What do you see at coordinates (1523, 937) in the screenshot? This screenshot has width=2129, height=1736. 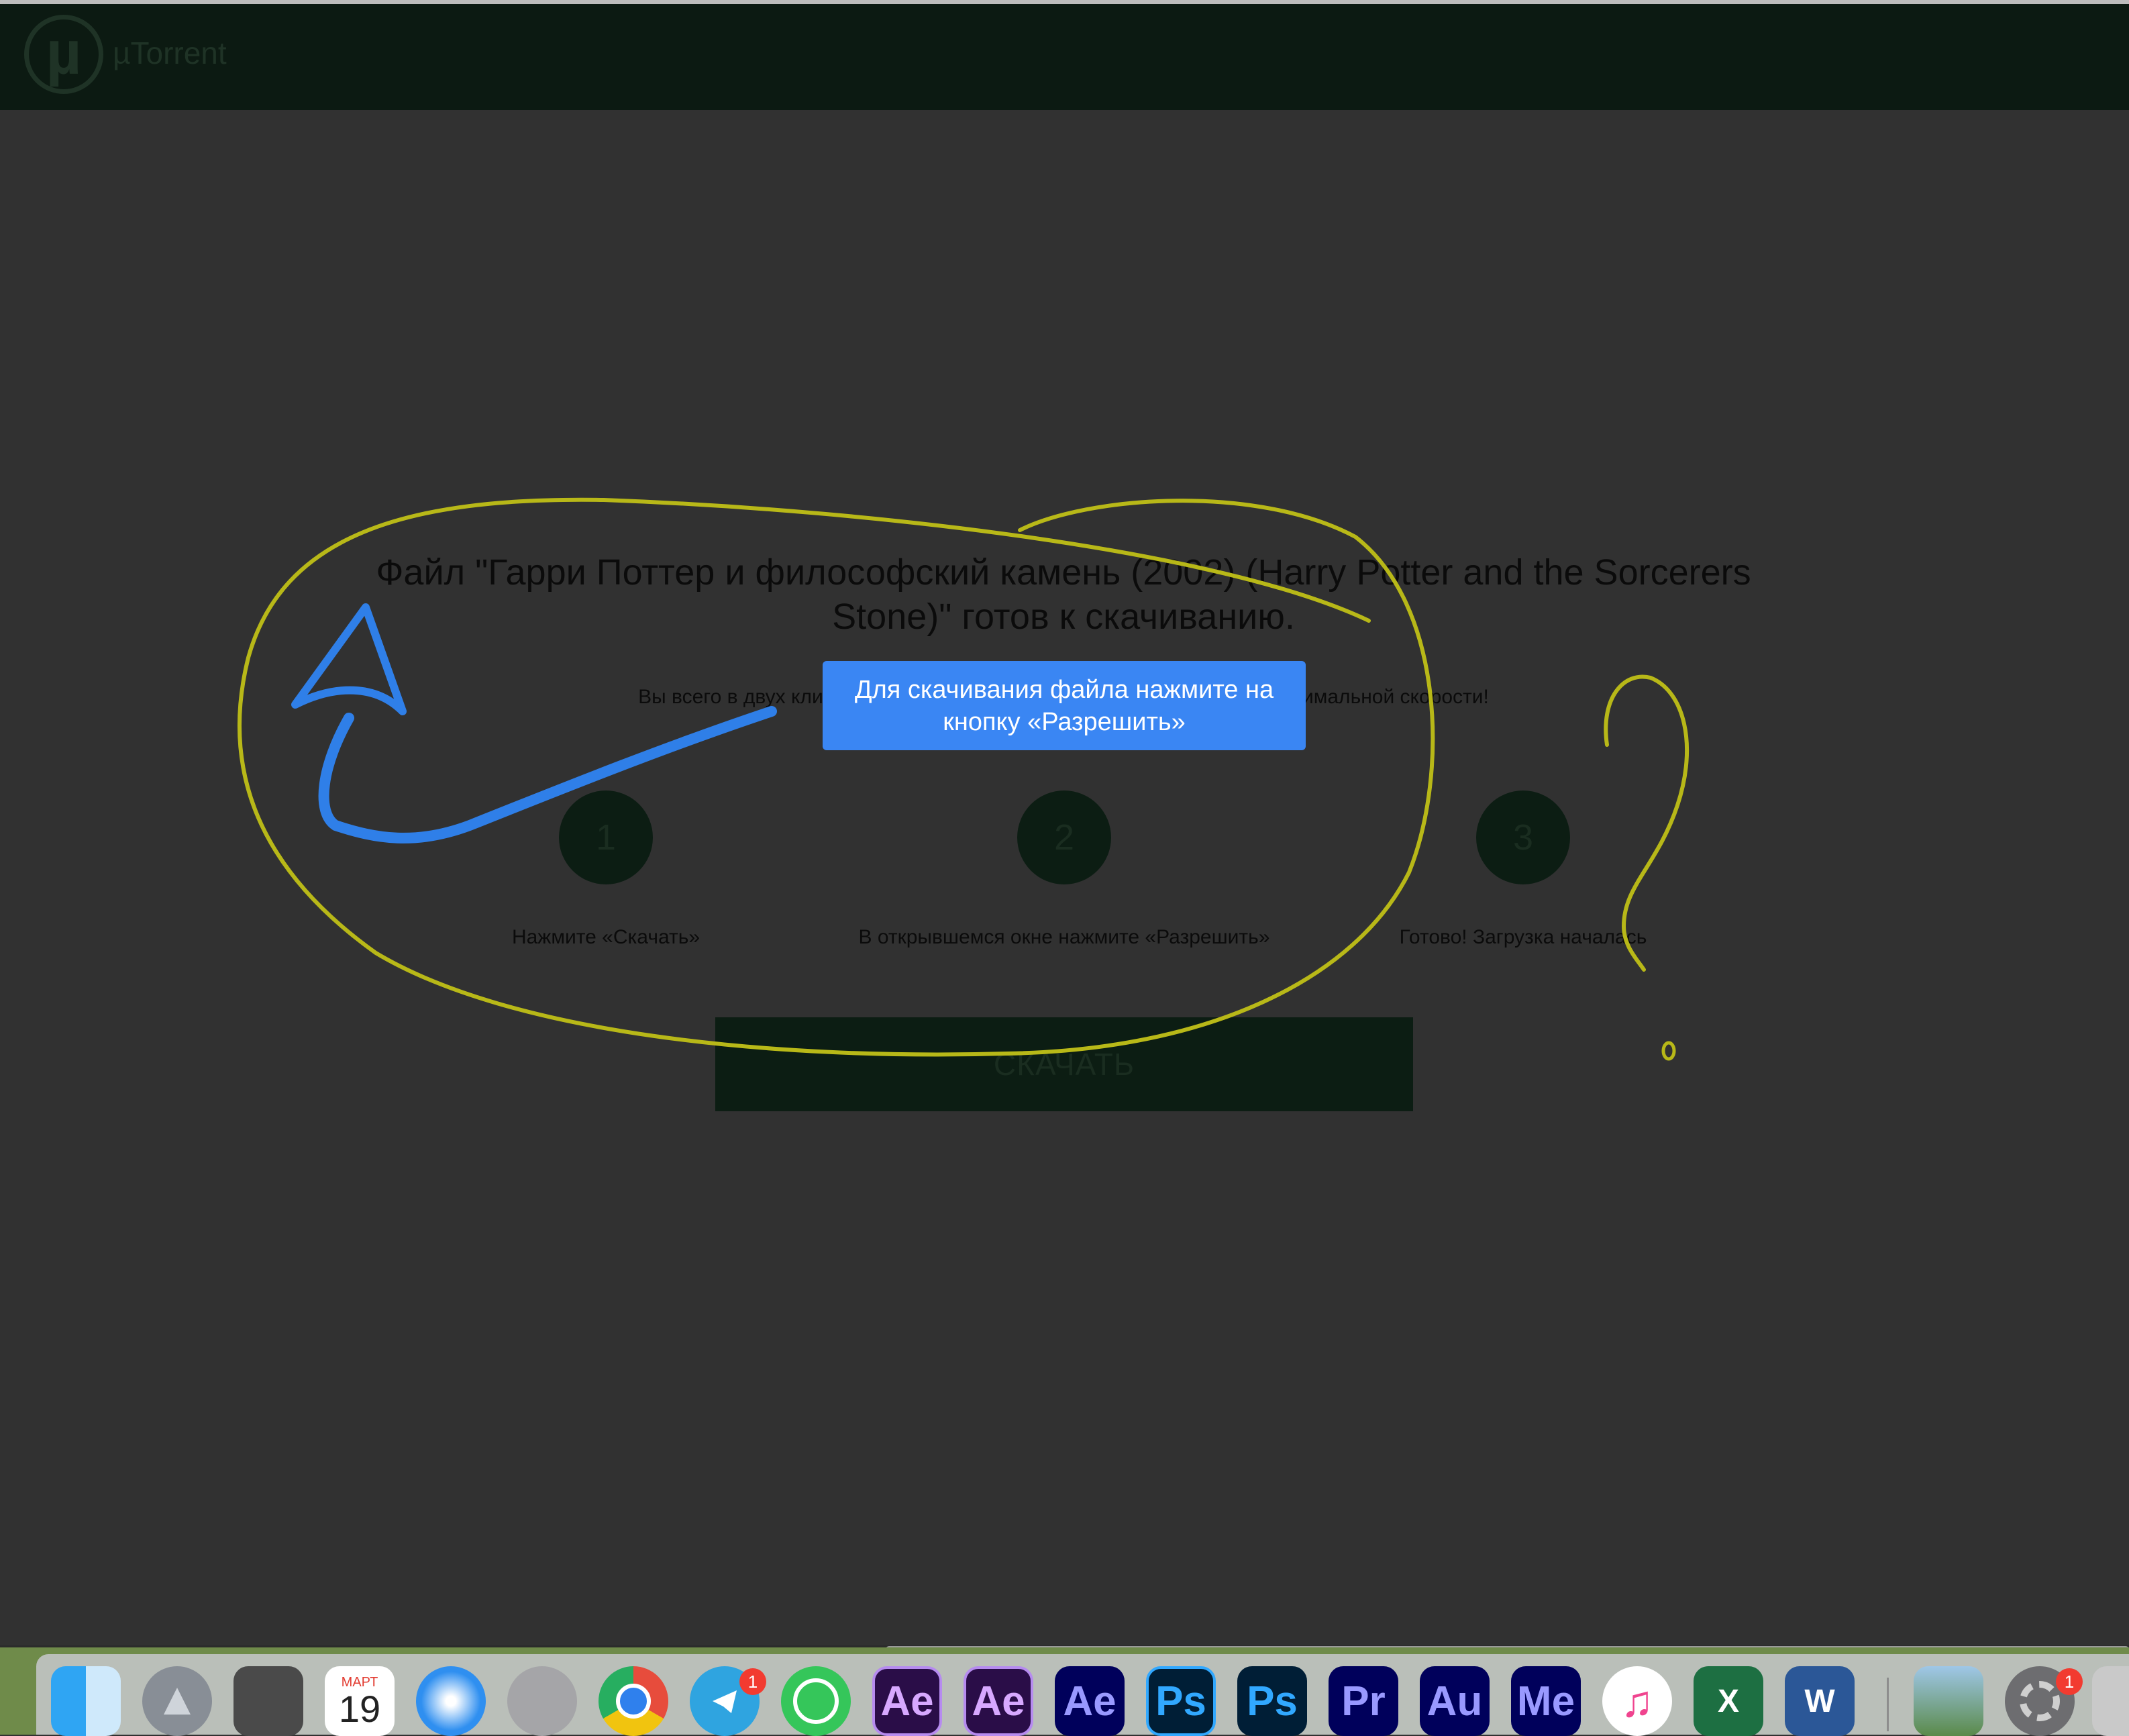 I see `step-3-label: Готово! Загрузка началась` at bounding box center [1523, 937].